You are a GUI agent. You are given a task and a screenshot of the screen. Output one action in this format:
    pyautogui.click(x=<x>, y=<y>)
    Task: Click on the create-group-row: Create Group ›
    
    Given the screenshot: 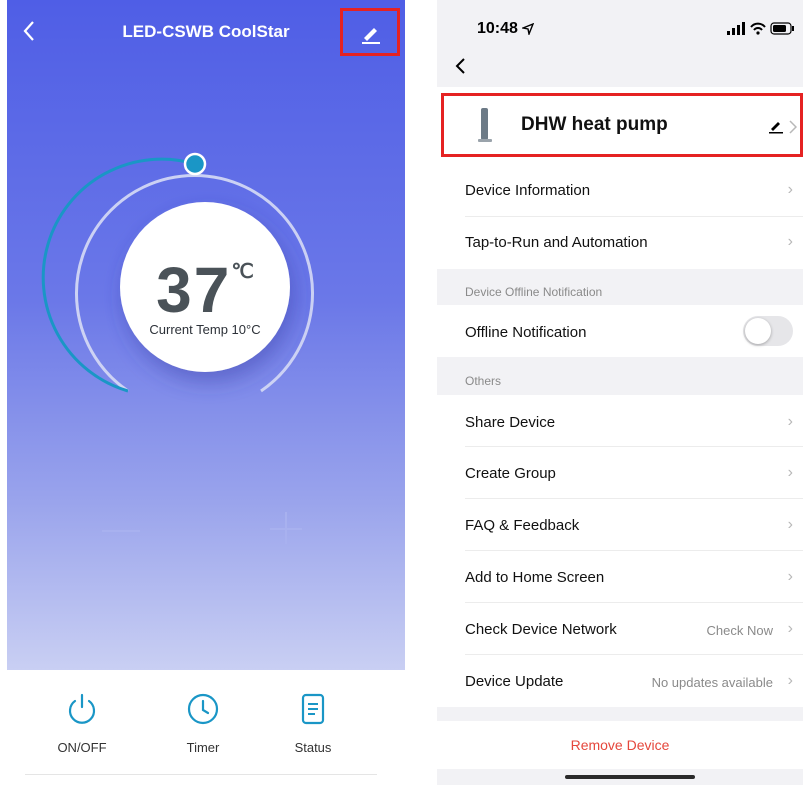 What is the action you would take?
    pyautogui.click(x=620, y=473)
    